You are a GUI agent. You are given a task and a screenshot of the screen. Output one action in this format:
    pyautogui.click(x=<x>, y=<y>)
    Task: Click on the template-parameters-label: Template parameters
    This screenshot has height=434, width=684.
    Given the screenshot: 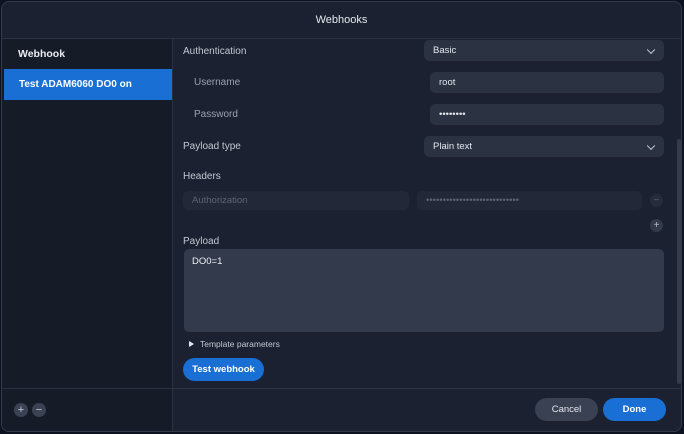 What is the action you would take?
    pyautogui.click(x=240, y=344)
    